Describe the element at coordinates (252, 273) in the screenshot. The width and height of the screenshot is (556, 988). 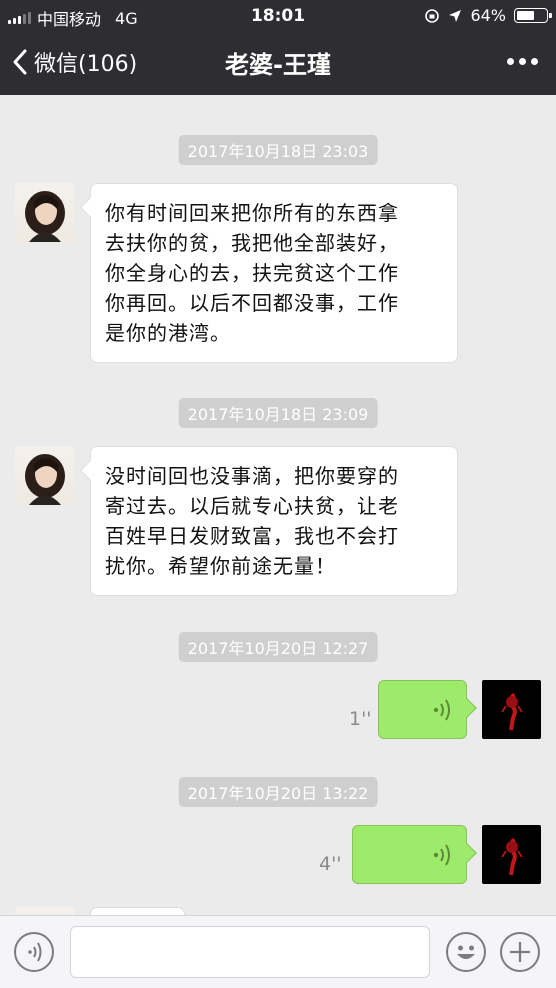
I see `message-line: 你全身心的去，扶完贫这个工作` at that location.